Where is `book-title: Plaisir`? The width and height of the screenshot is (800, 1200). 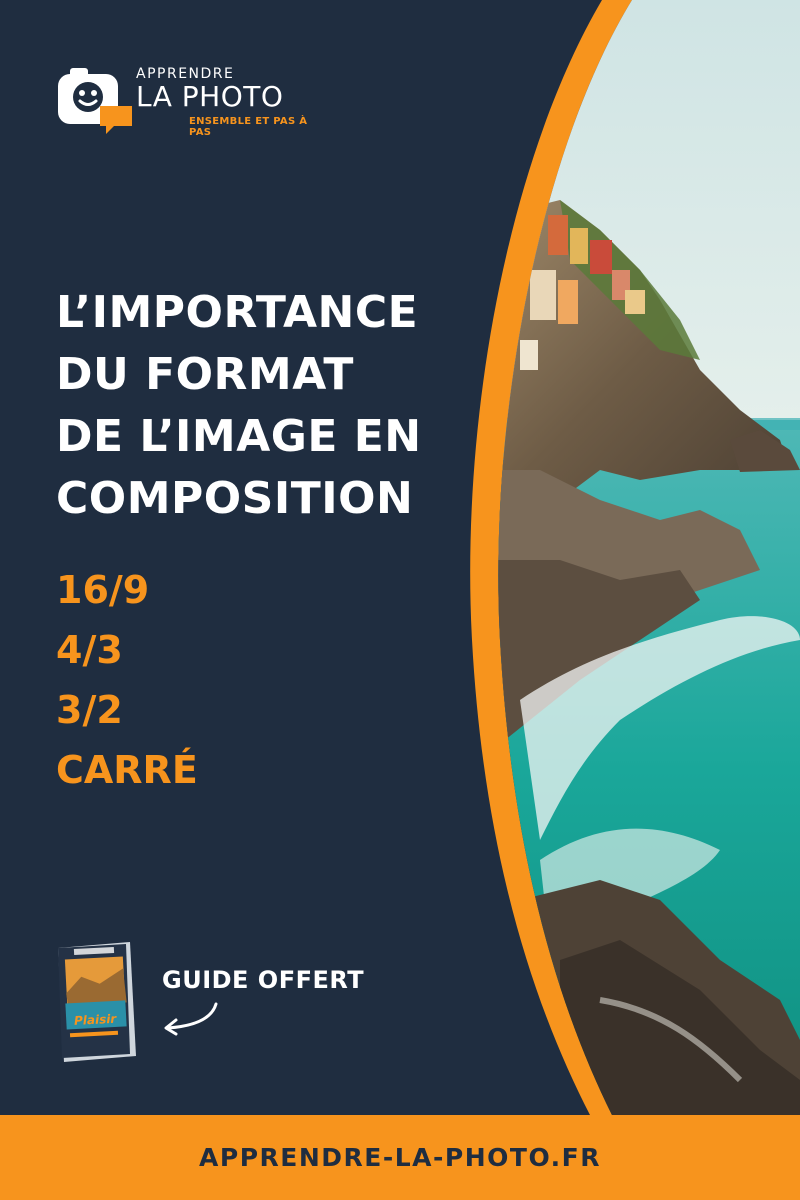
book-title: Plaisir is located at coordinates (96, 1020).